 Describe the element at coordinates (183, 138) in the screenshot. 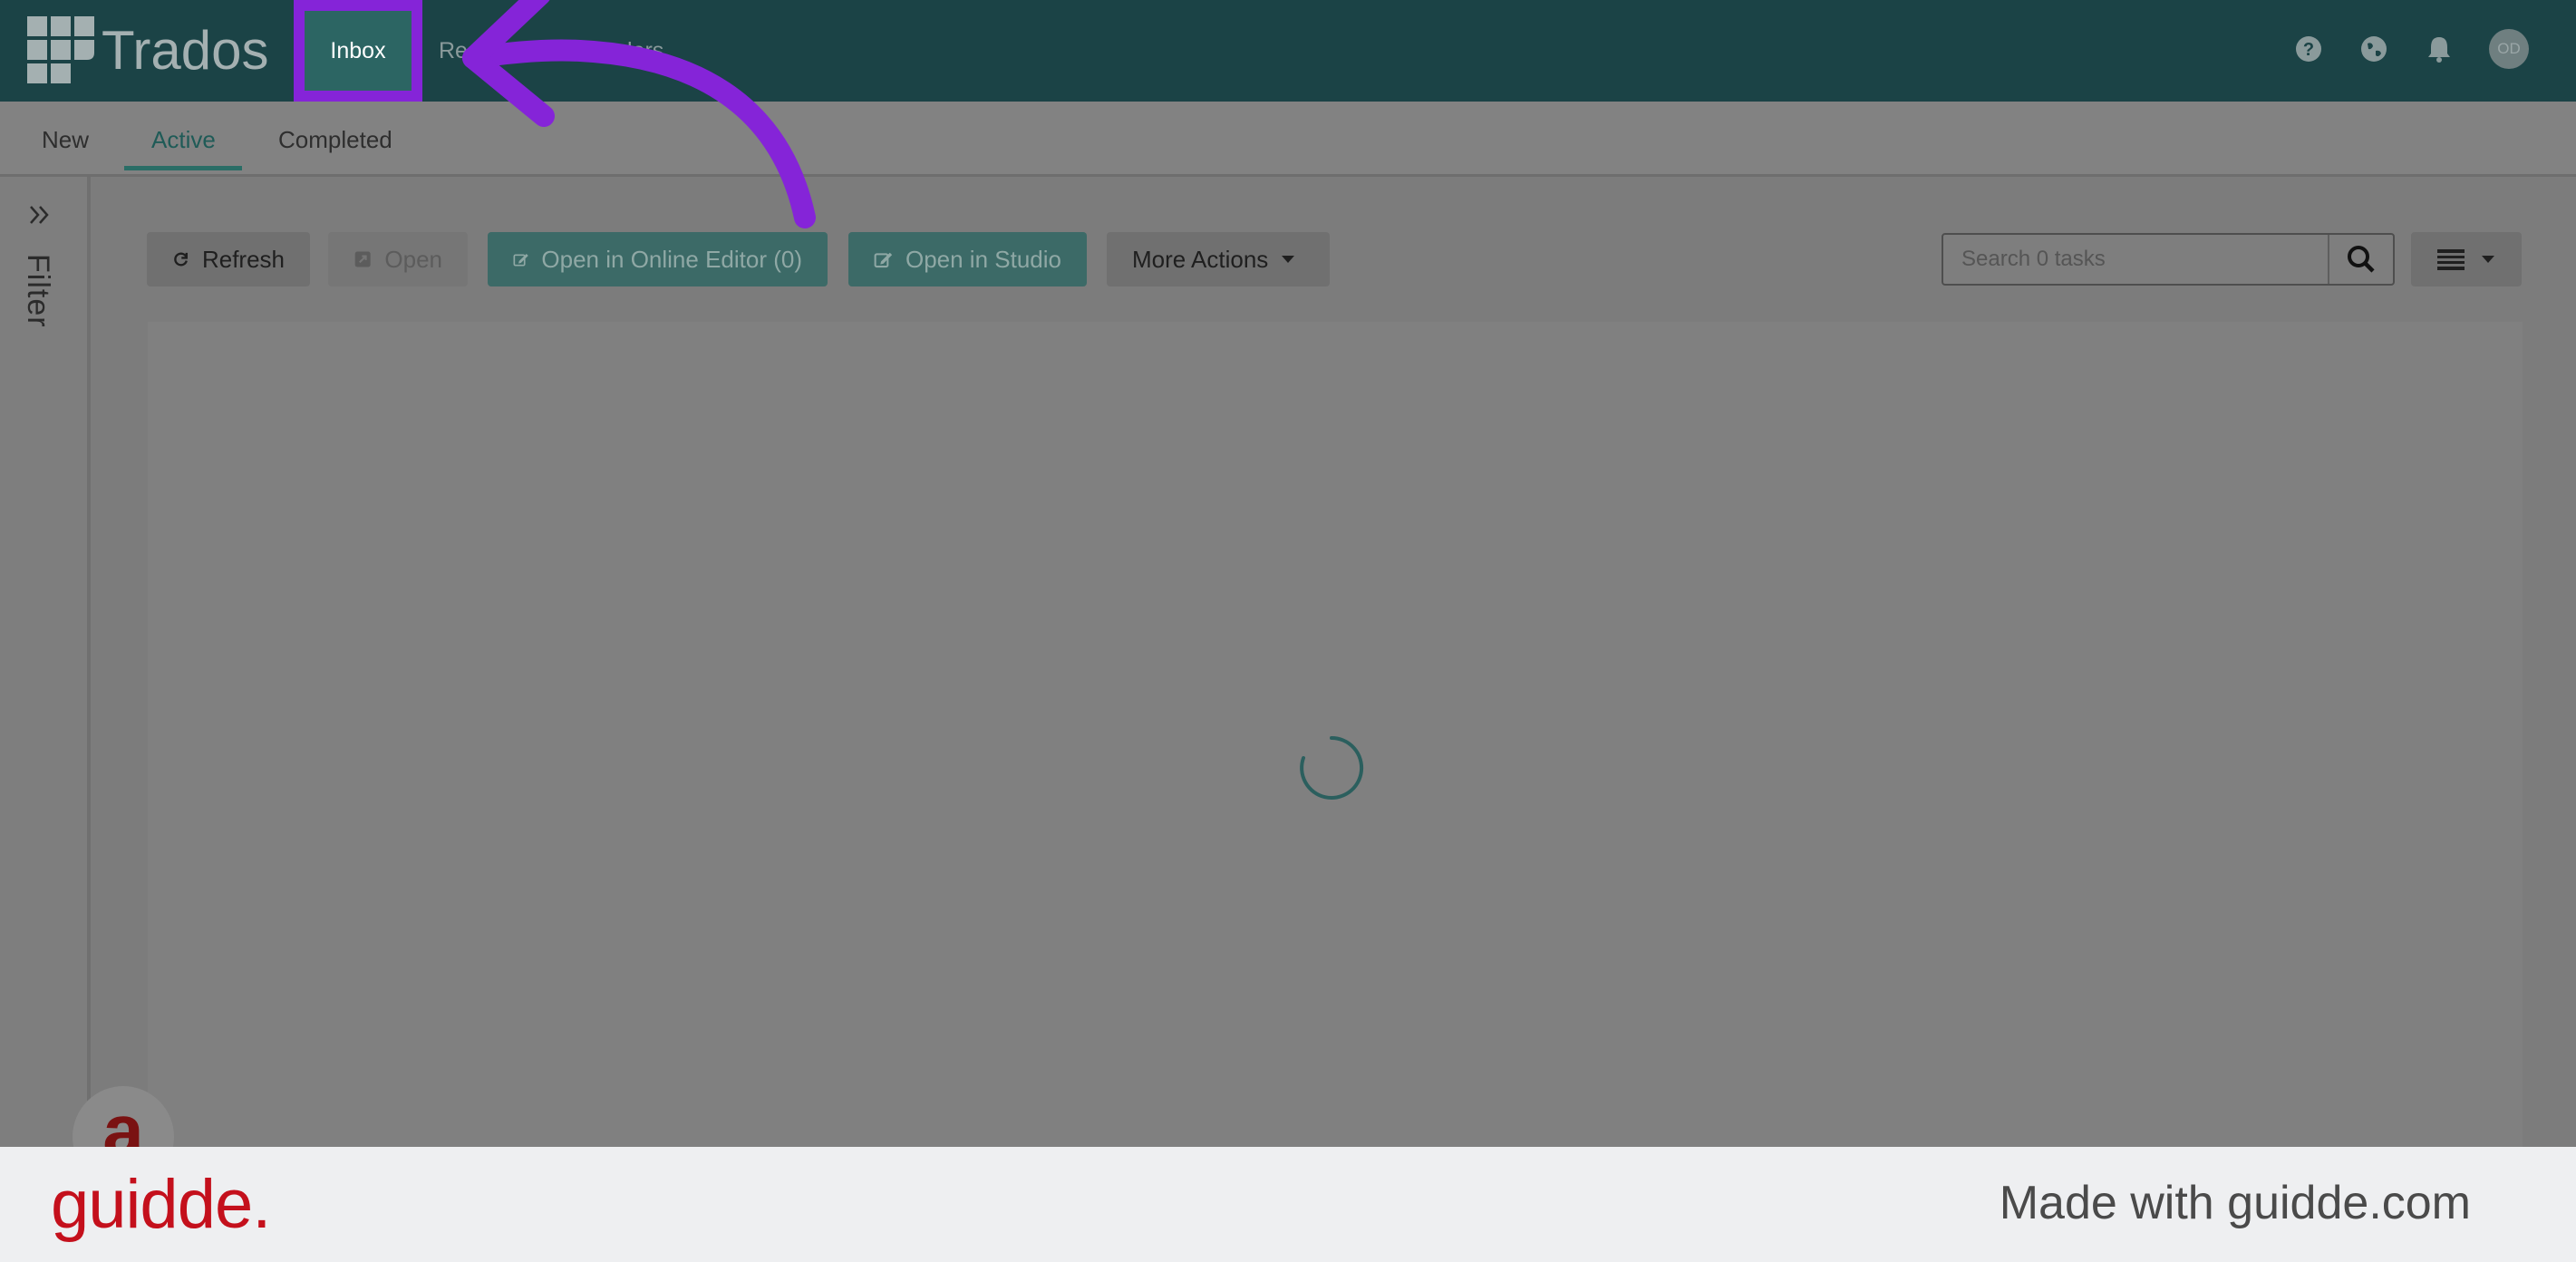

I see `tab-active: Active` at that location.